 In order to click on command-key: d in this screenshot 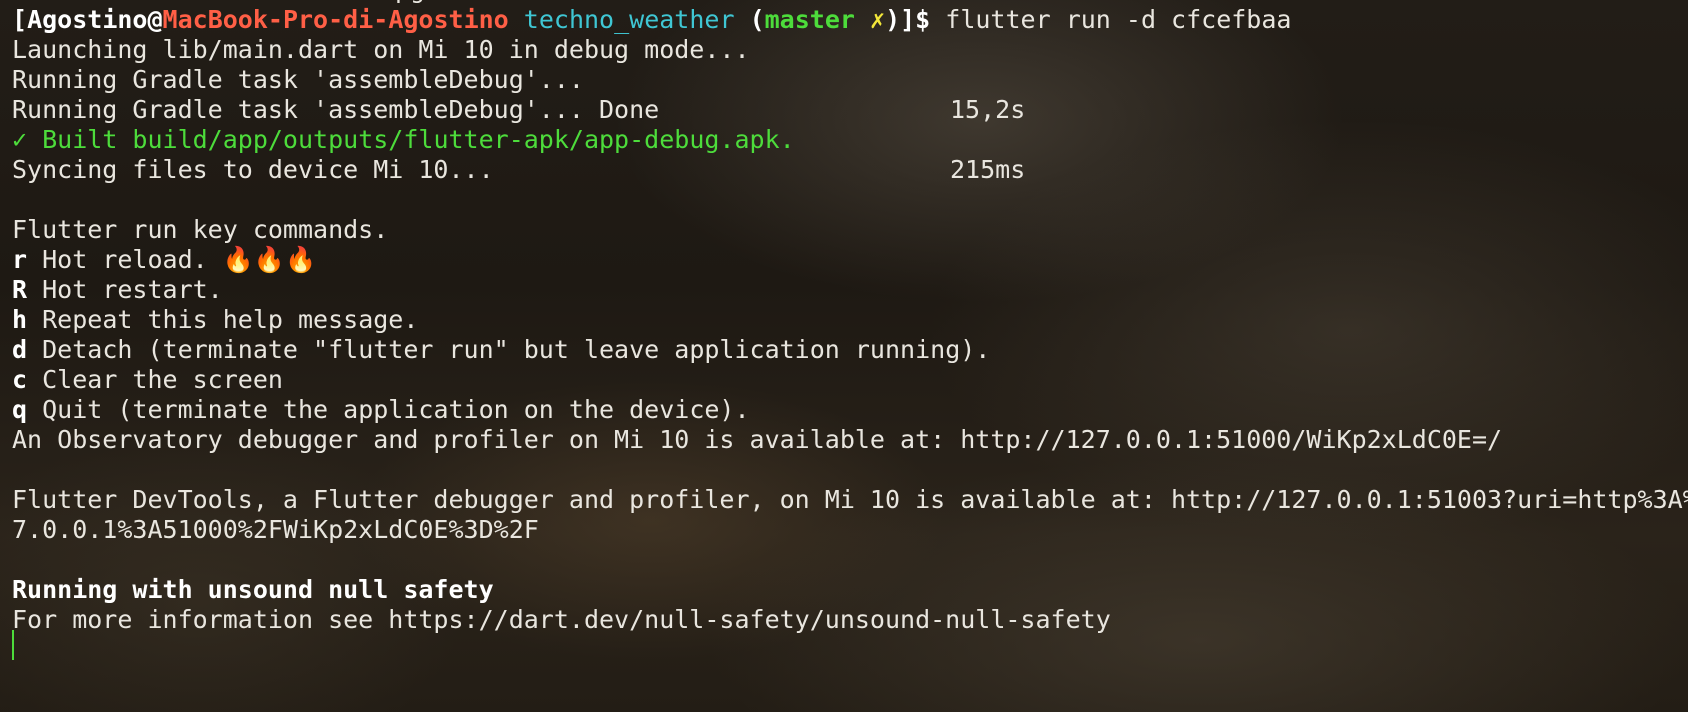, I will do `click(20, 349)`.